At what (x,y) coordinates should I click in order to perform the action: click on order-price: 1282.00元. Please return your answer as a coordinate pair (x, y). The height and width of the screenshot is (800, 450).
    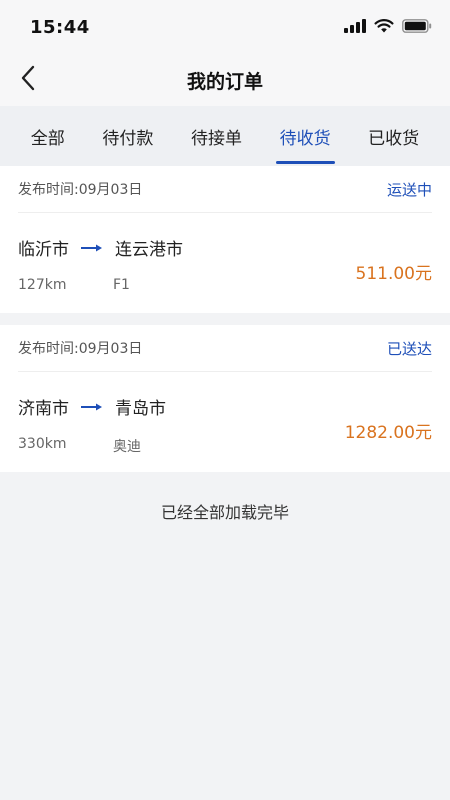
    Looking at the image, I should click on (388, 433).